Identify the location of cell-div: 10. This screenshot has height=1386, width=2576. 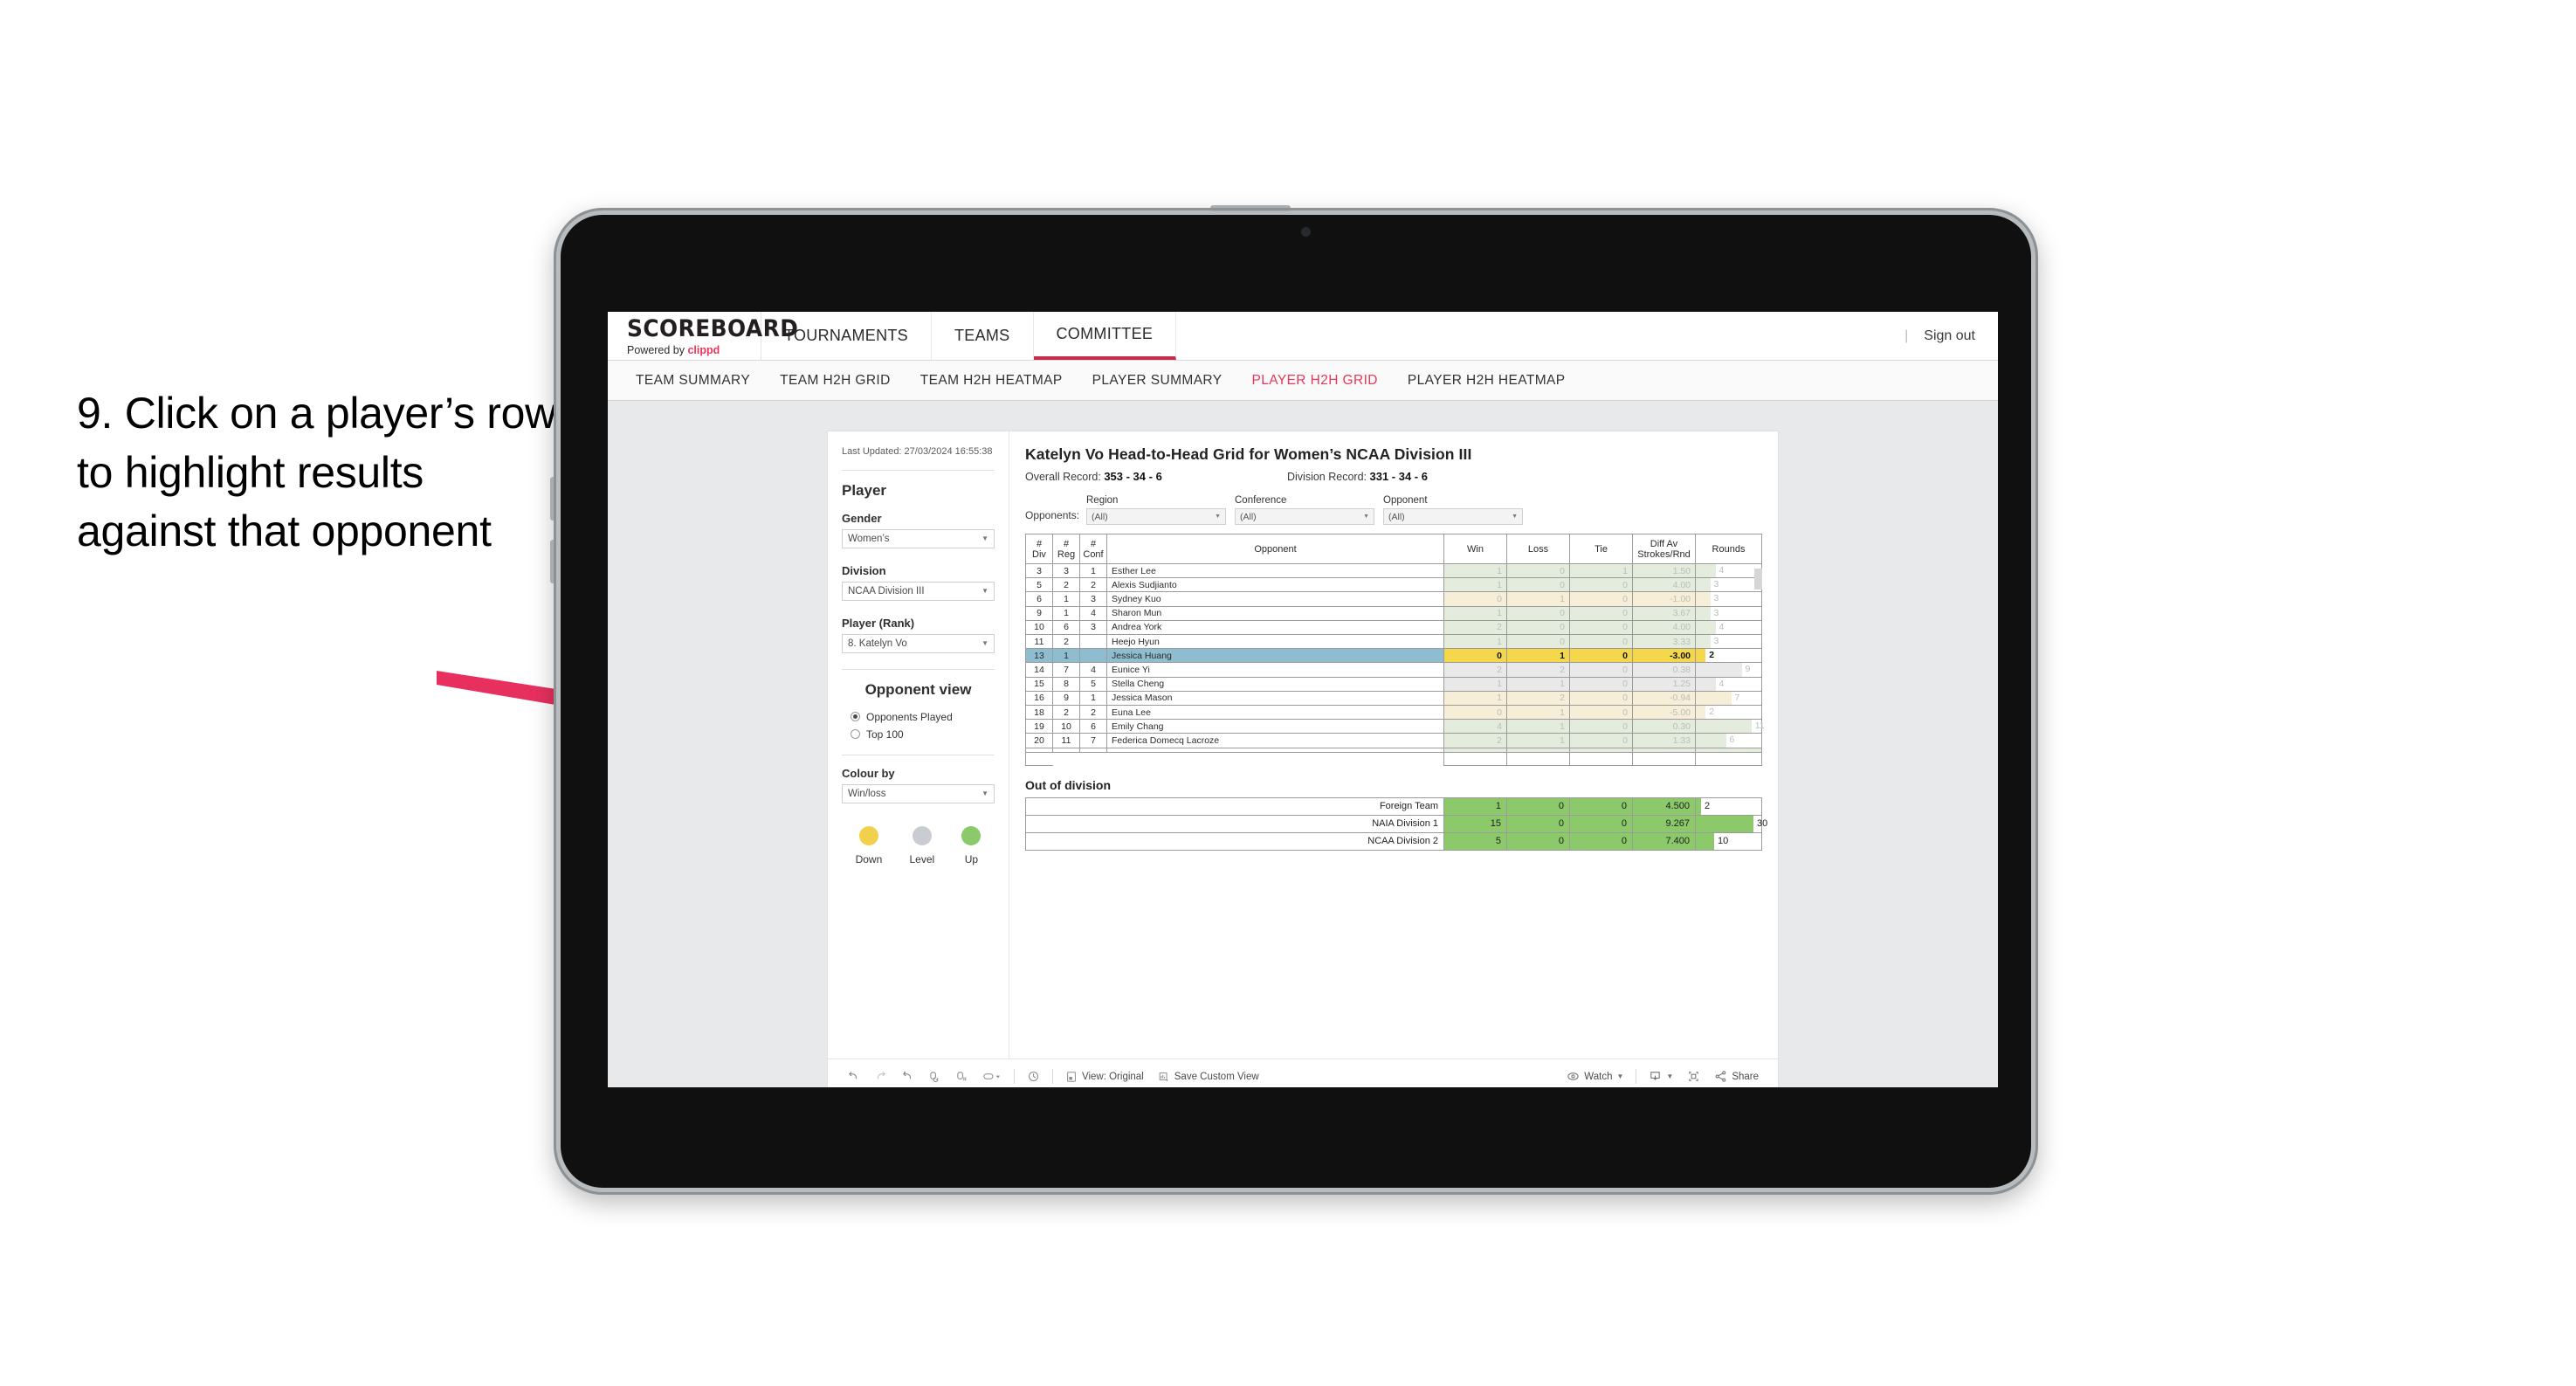
(1039, 627).